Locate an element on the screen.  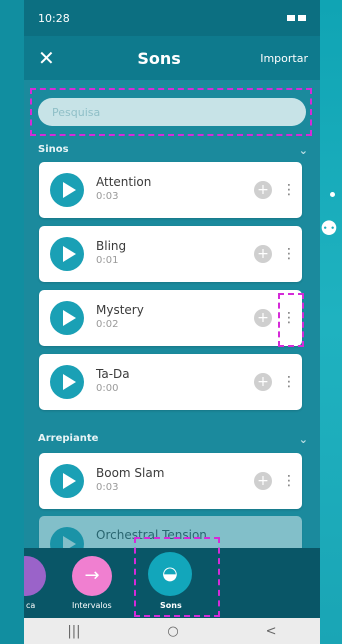
sound-item: Bling 0:01 + ⋮ is located at coordinates (170, 254).